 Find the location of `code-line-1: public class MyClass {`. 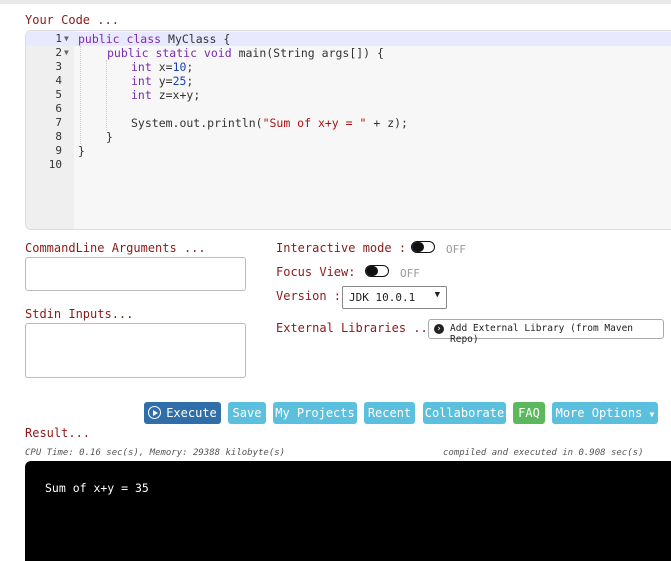

code-line-1: public class MyClass { is located at coordinates (154, 39).